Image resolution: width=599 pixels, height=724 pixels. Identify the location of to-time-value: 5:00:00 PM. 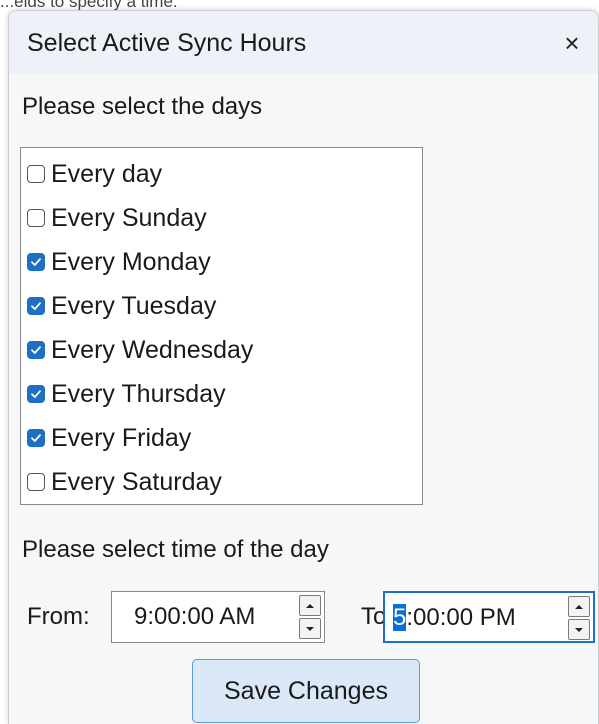
(454, 617).